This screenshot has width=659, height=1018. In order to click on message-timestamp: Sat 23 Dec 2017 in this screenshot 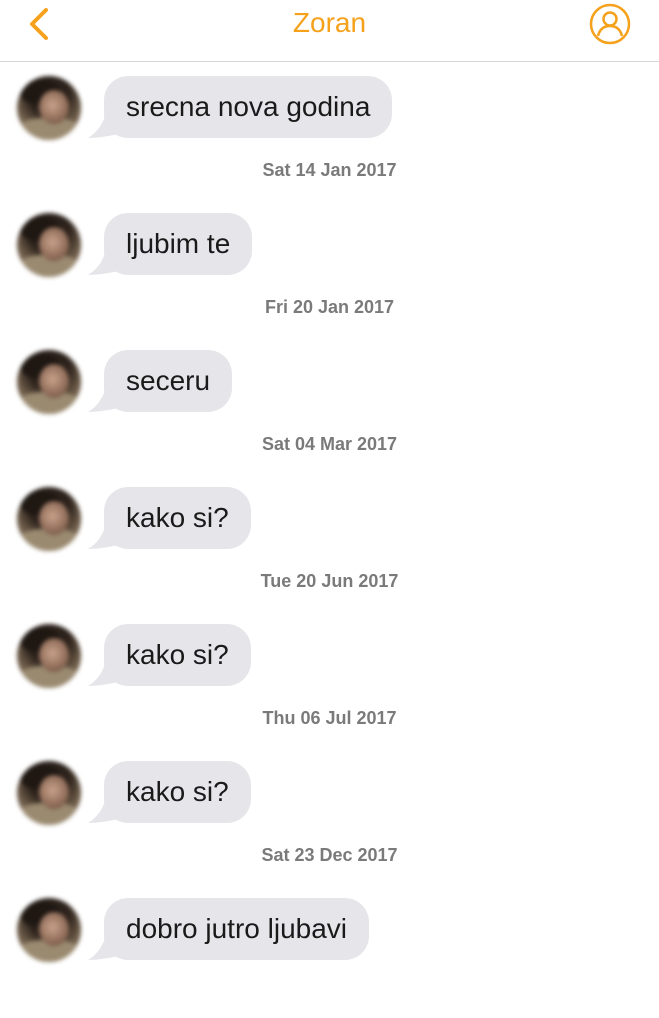, I will do `click(329, 855)`.